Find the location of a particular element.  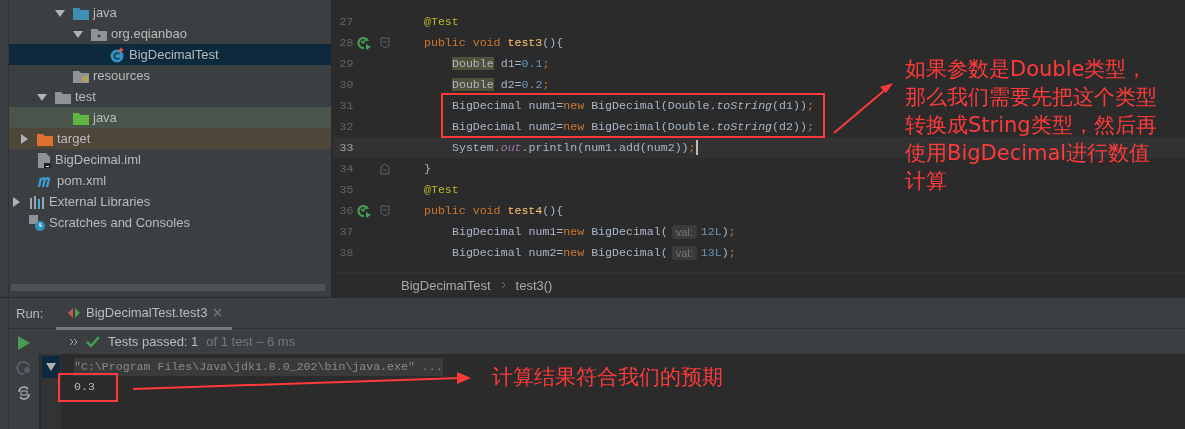

annotation-text: 计算结果符合我们的预期 is located at coordinates (607, 377).